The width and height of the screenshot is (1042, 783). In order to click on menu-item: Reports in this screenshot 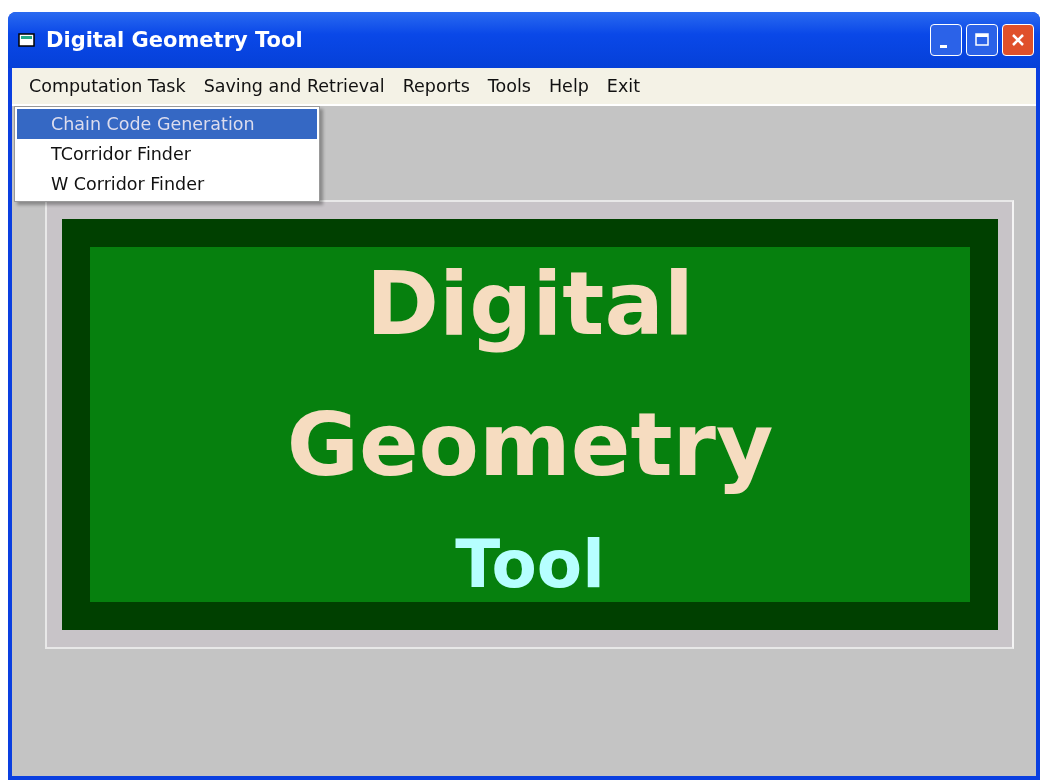, I will do `click(436, 86)`.